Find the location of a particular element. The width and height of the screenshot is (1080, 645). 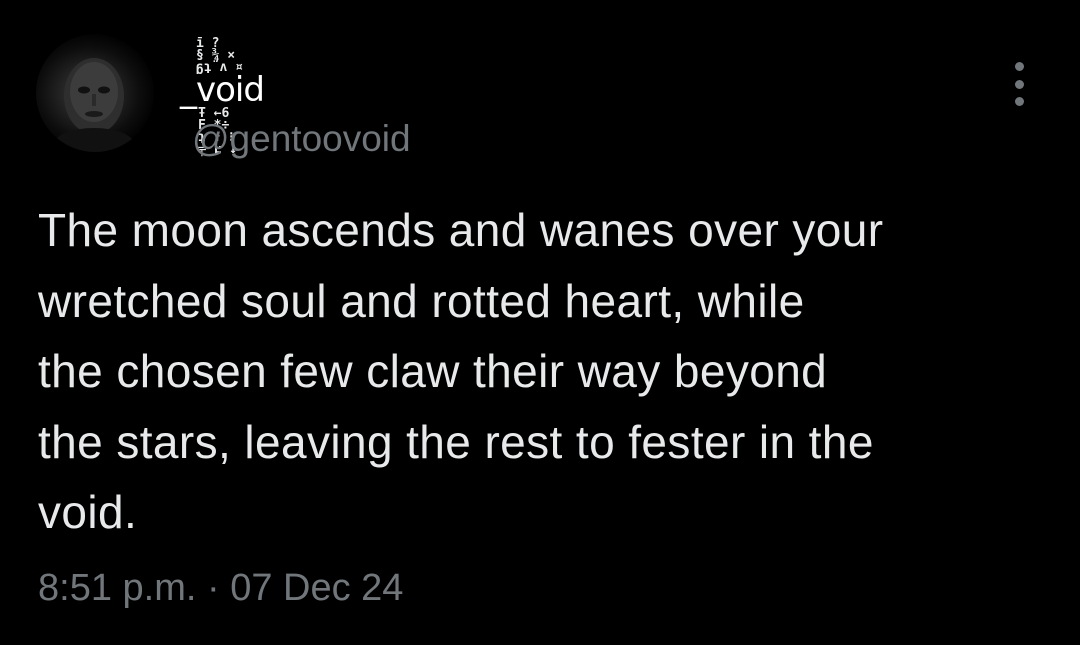

tweet-time: 8:51 p.m. is located at coordinates (117, 588).